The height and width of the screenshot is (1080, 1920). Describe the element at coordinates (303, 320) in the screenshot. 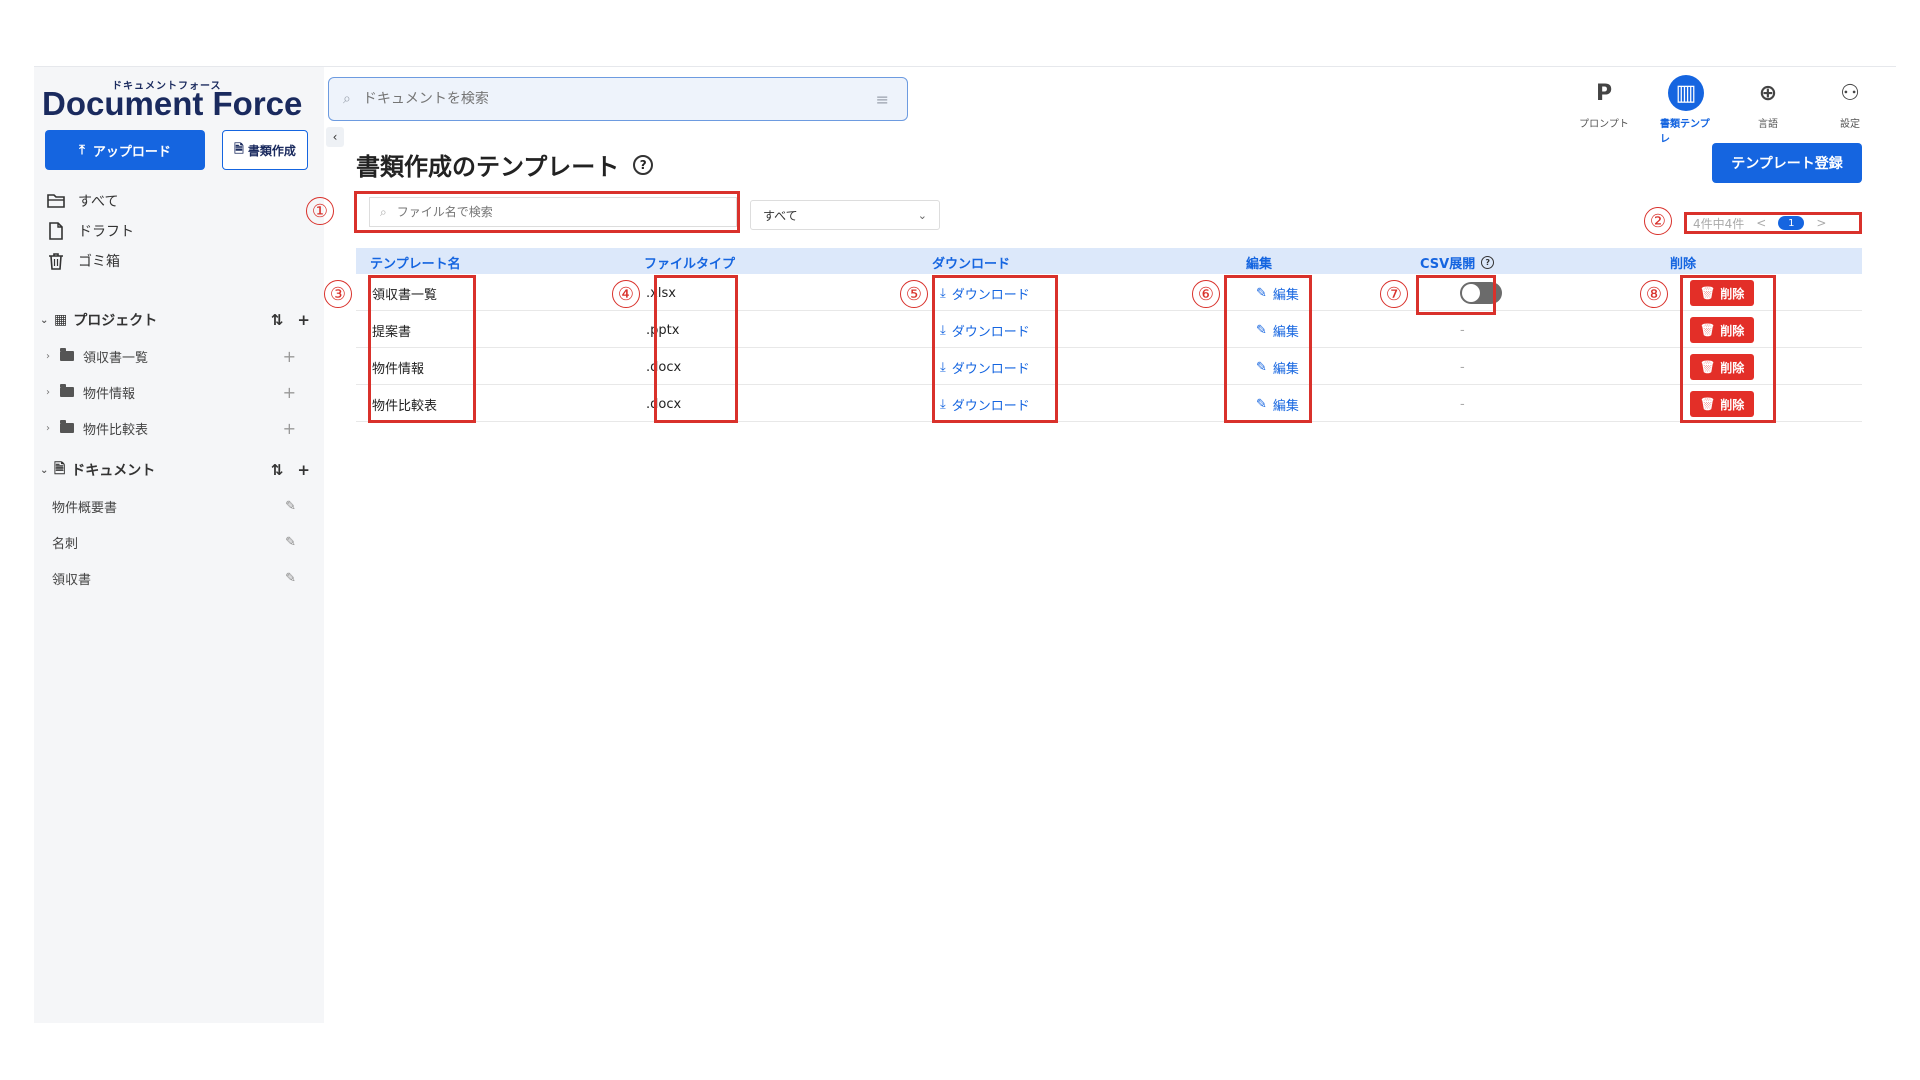

I see `add-project-icon: +` at that location.